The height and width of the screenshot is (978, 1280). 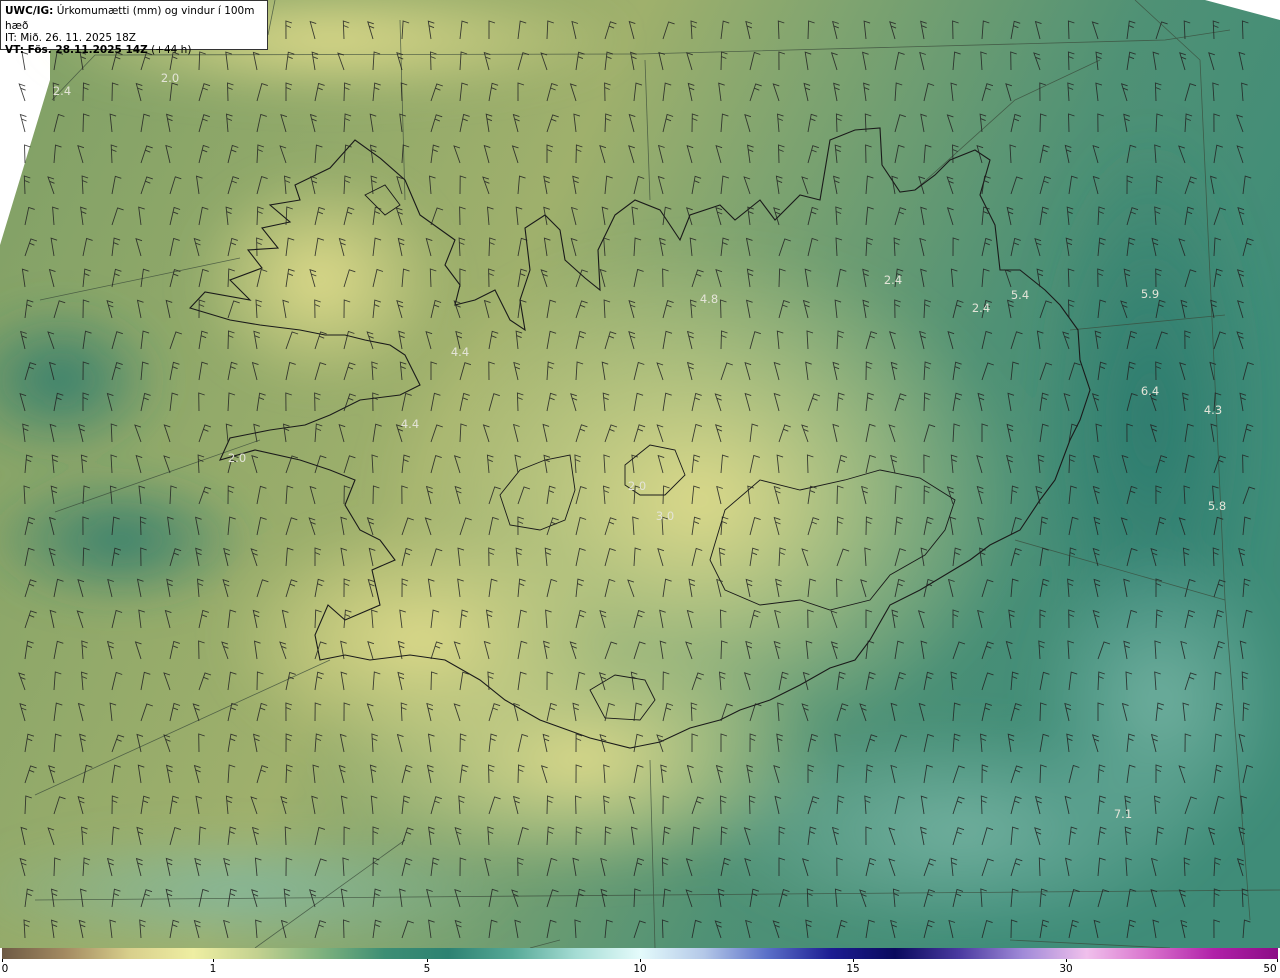 What do you see at coordinates (1066, 969) in the screenshot?
I see `colorbar-tick: 30` at bounding box center [1066, 969].